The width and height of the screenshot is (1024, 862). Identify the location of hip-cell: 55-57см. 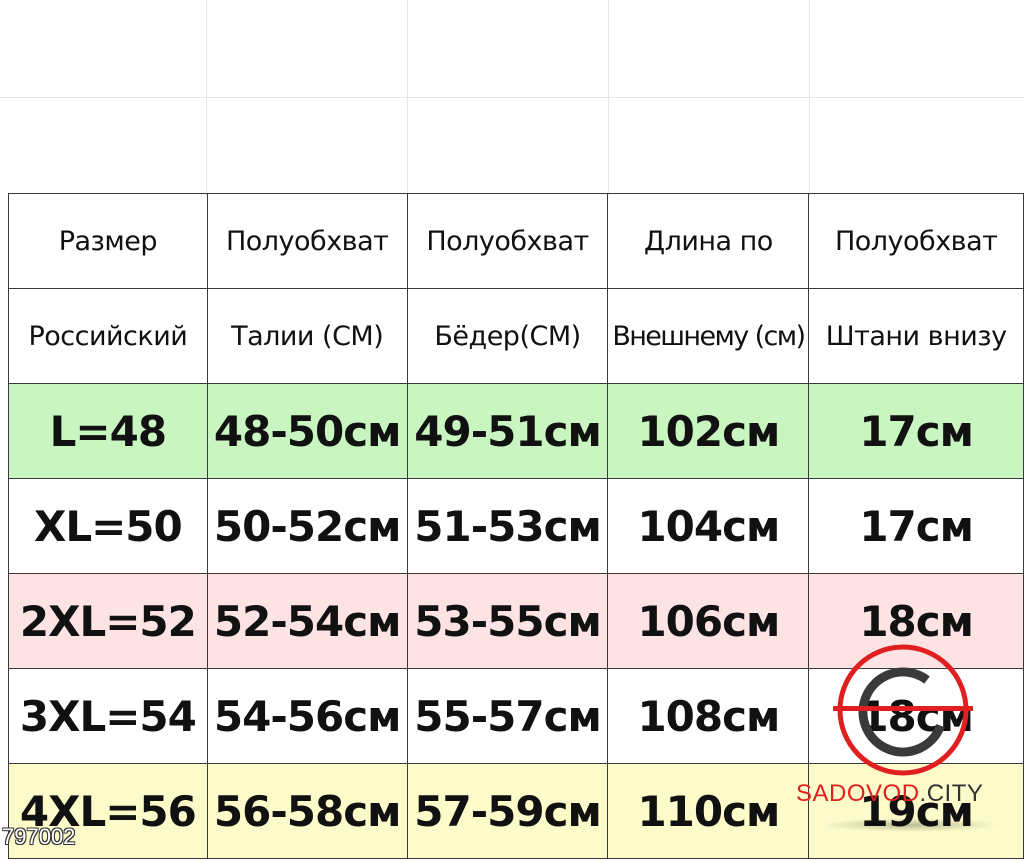
(507, 716).